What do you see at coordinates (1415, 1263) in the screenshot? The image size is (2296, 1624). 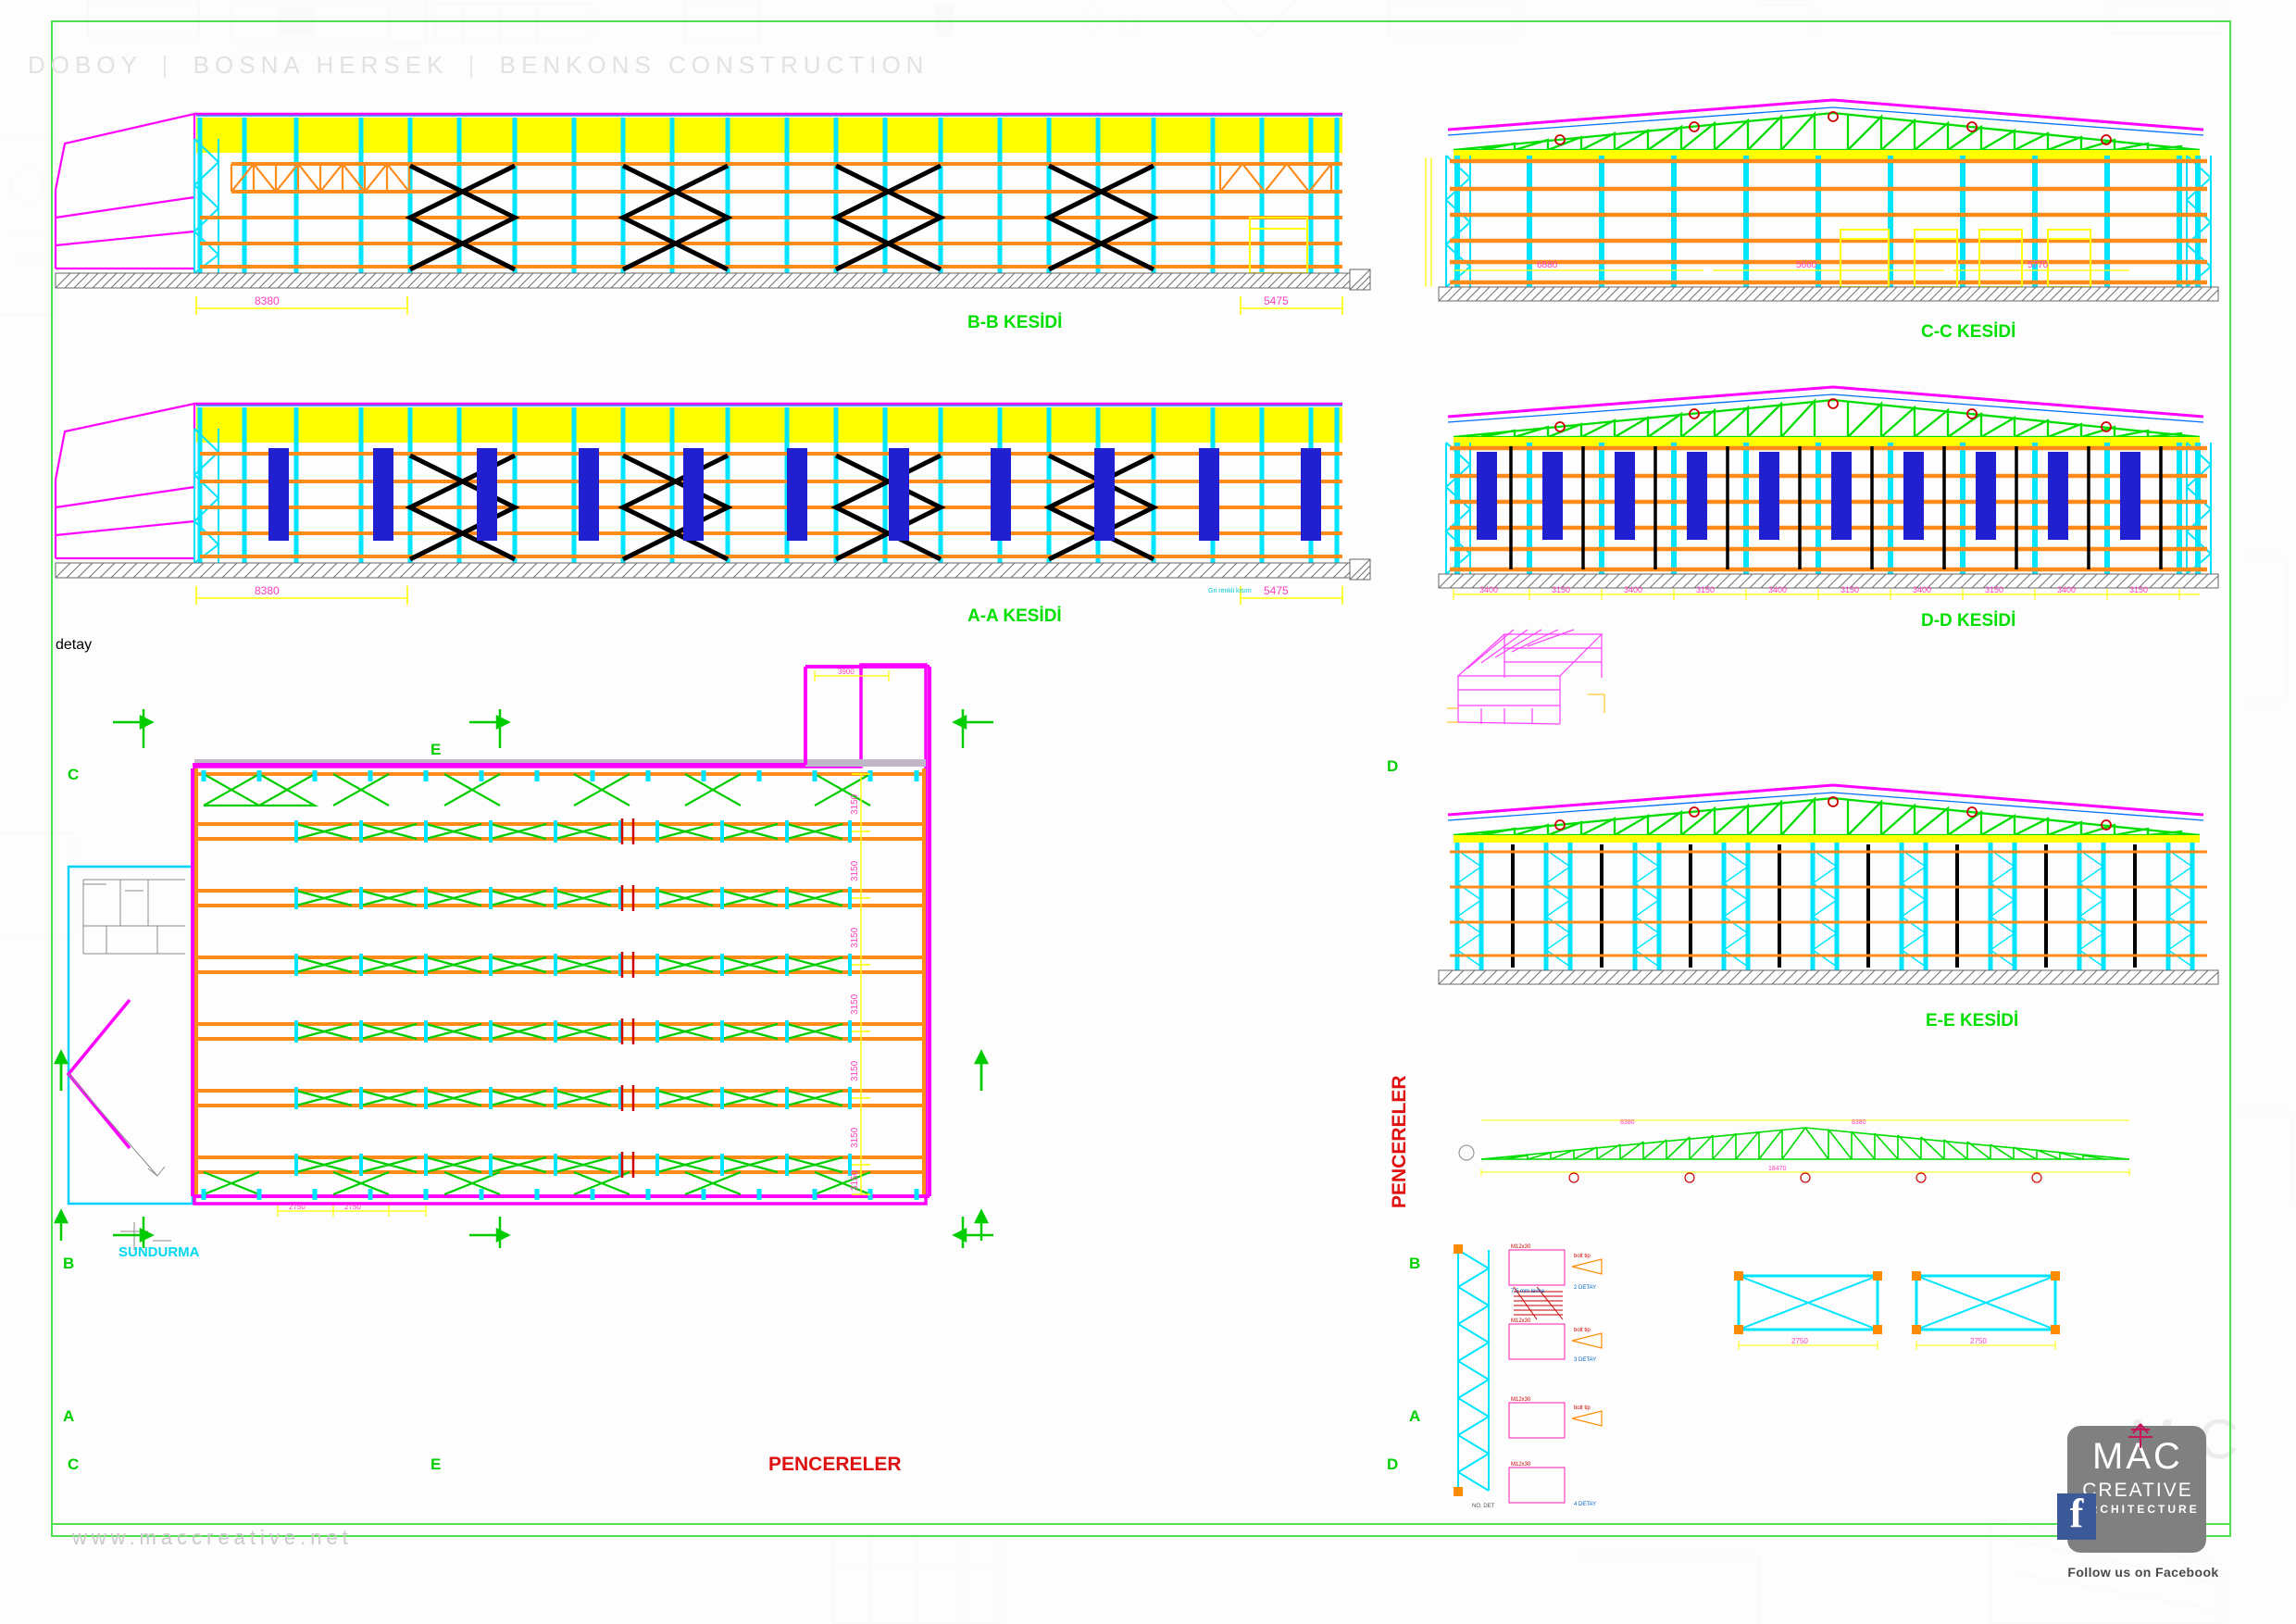 I see `section-marker-b-right: B` at bounding box center [1415, 1263].